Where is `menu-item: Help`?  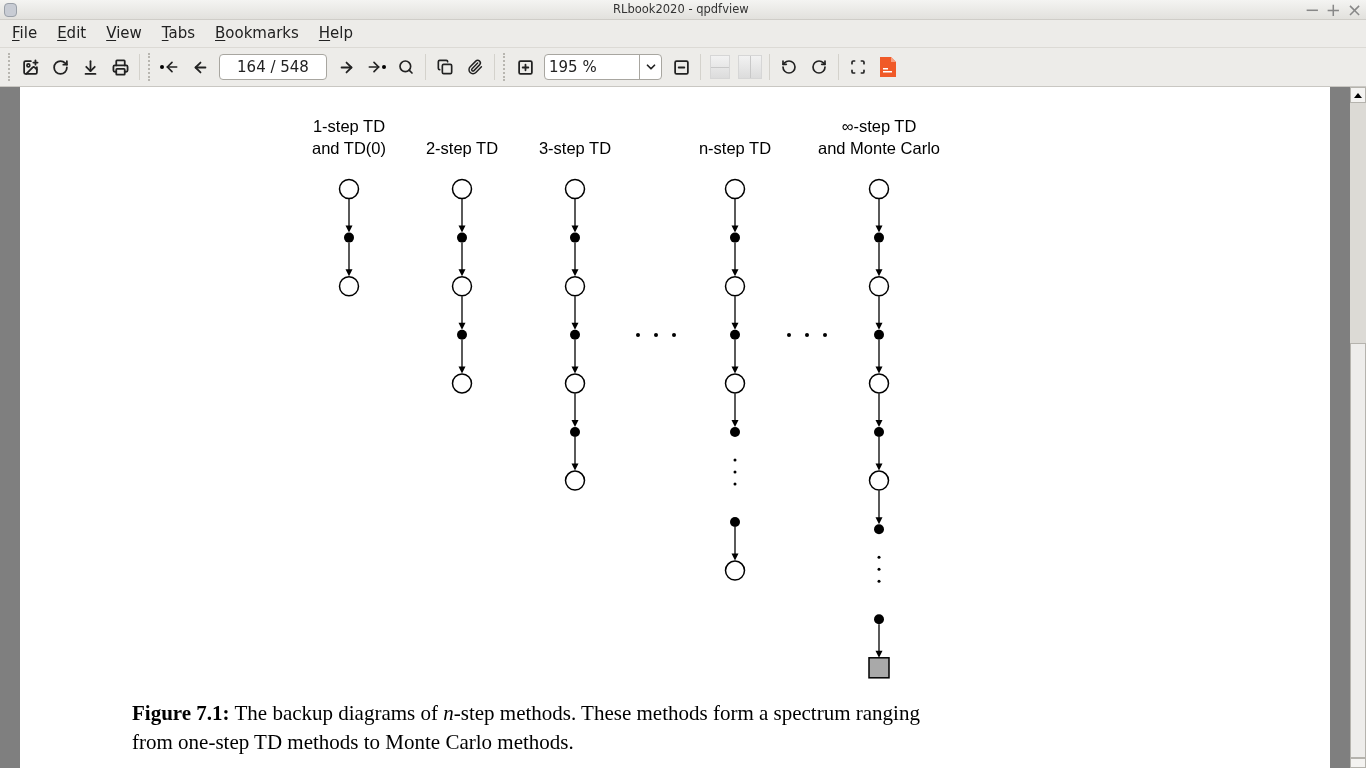
menu-item: Help is located at coordinates (336, 33).